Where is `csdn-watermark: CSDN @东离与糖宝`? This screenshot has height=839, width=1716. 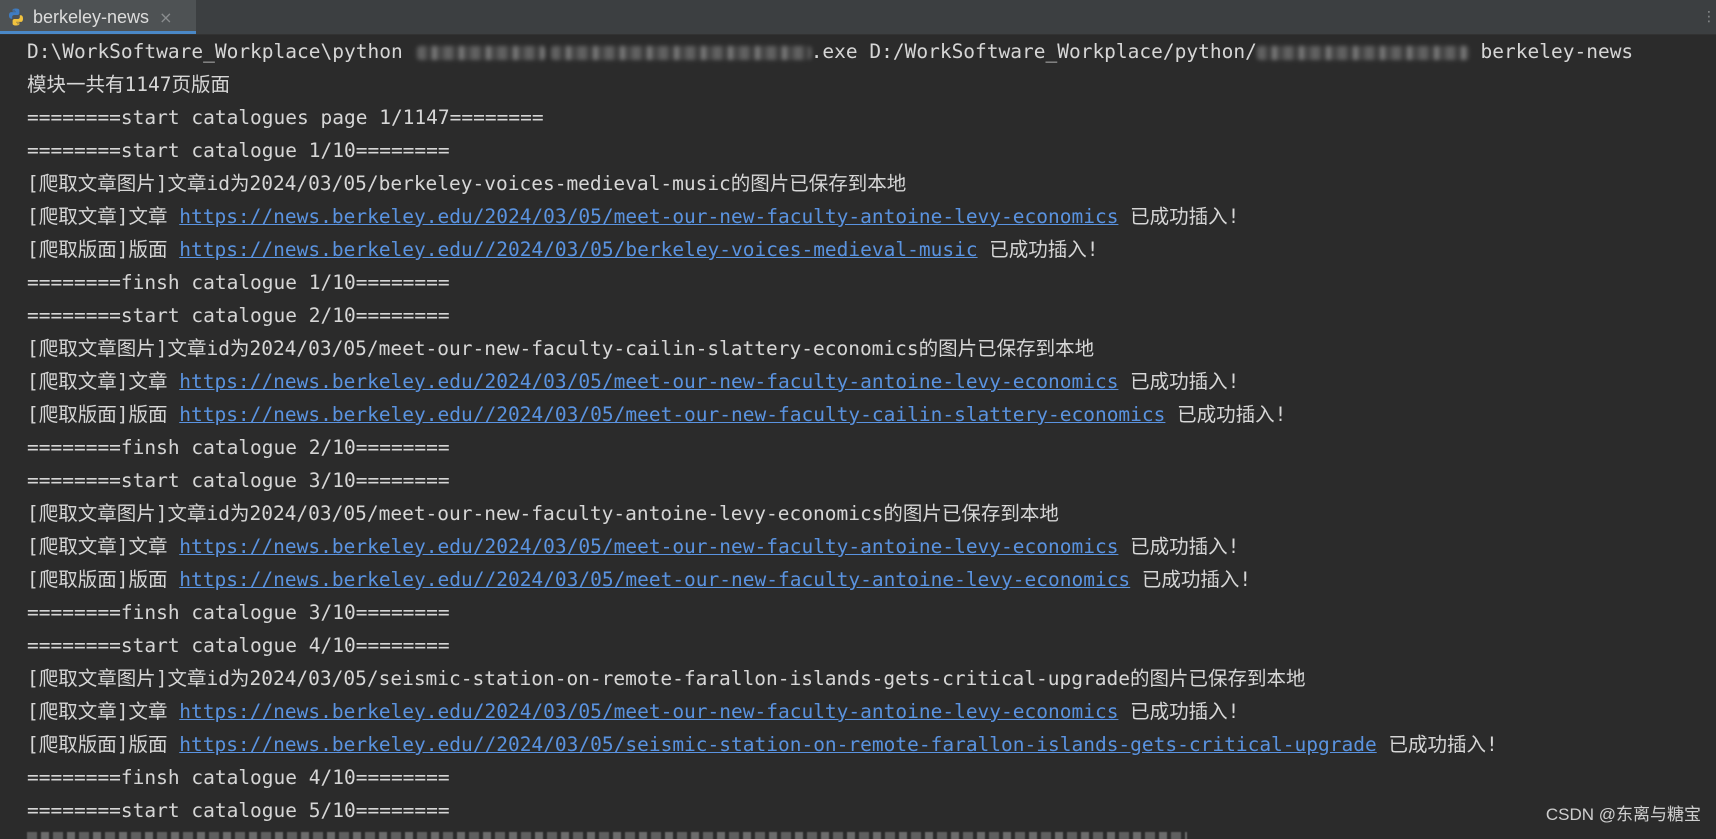 csdn-watermark: CSDN @东离与糖宝 is located at coordinates (1623, 814).